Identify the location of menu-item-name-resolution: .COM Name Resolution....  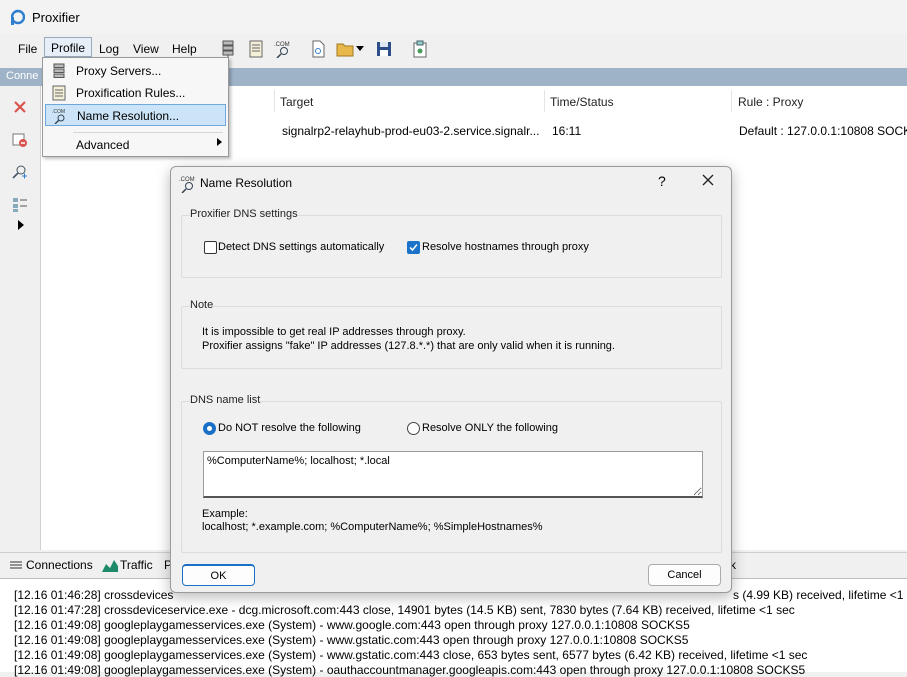
(135, 115).